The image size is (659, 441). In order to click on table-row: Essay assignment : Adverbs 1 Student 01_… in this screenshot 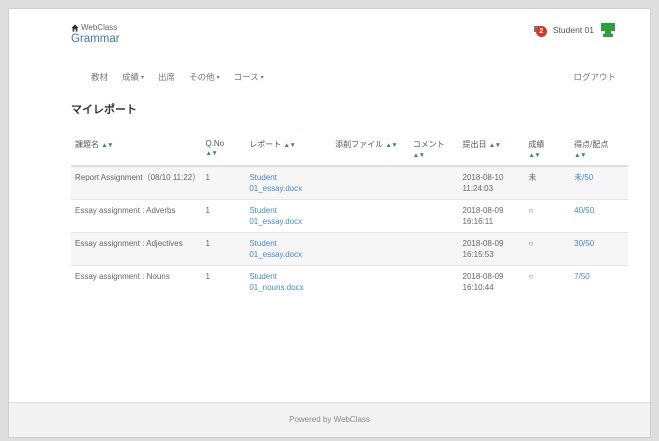, I will do `click(349, 216)`.